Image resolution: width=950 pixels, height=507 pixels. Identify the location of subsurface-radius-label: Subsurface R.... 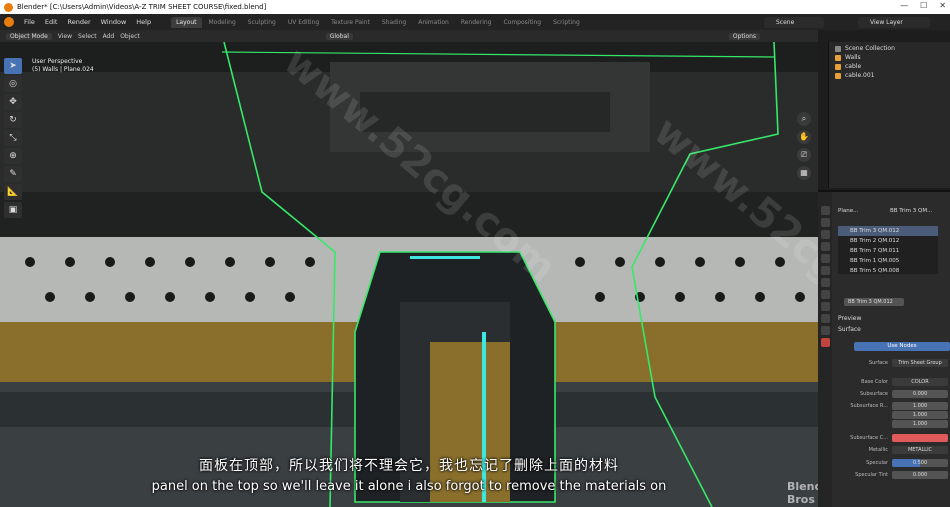
(869, 406).